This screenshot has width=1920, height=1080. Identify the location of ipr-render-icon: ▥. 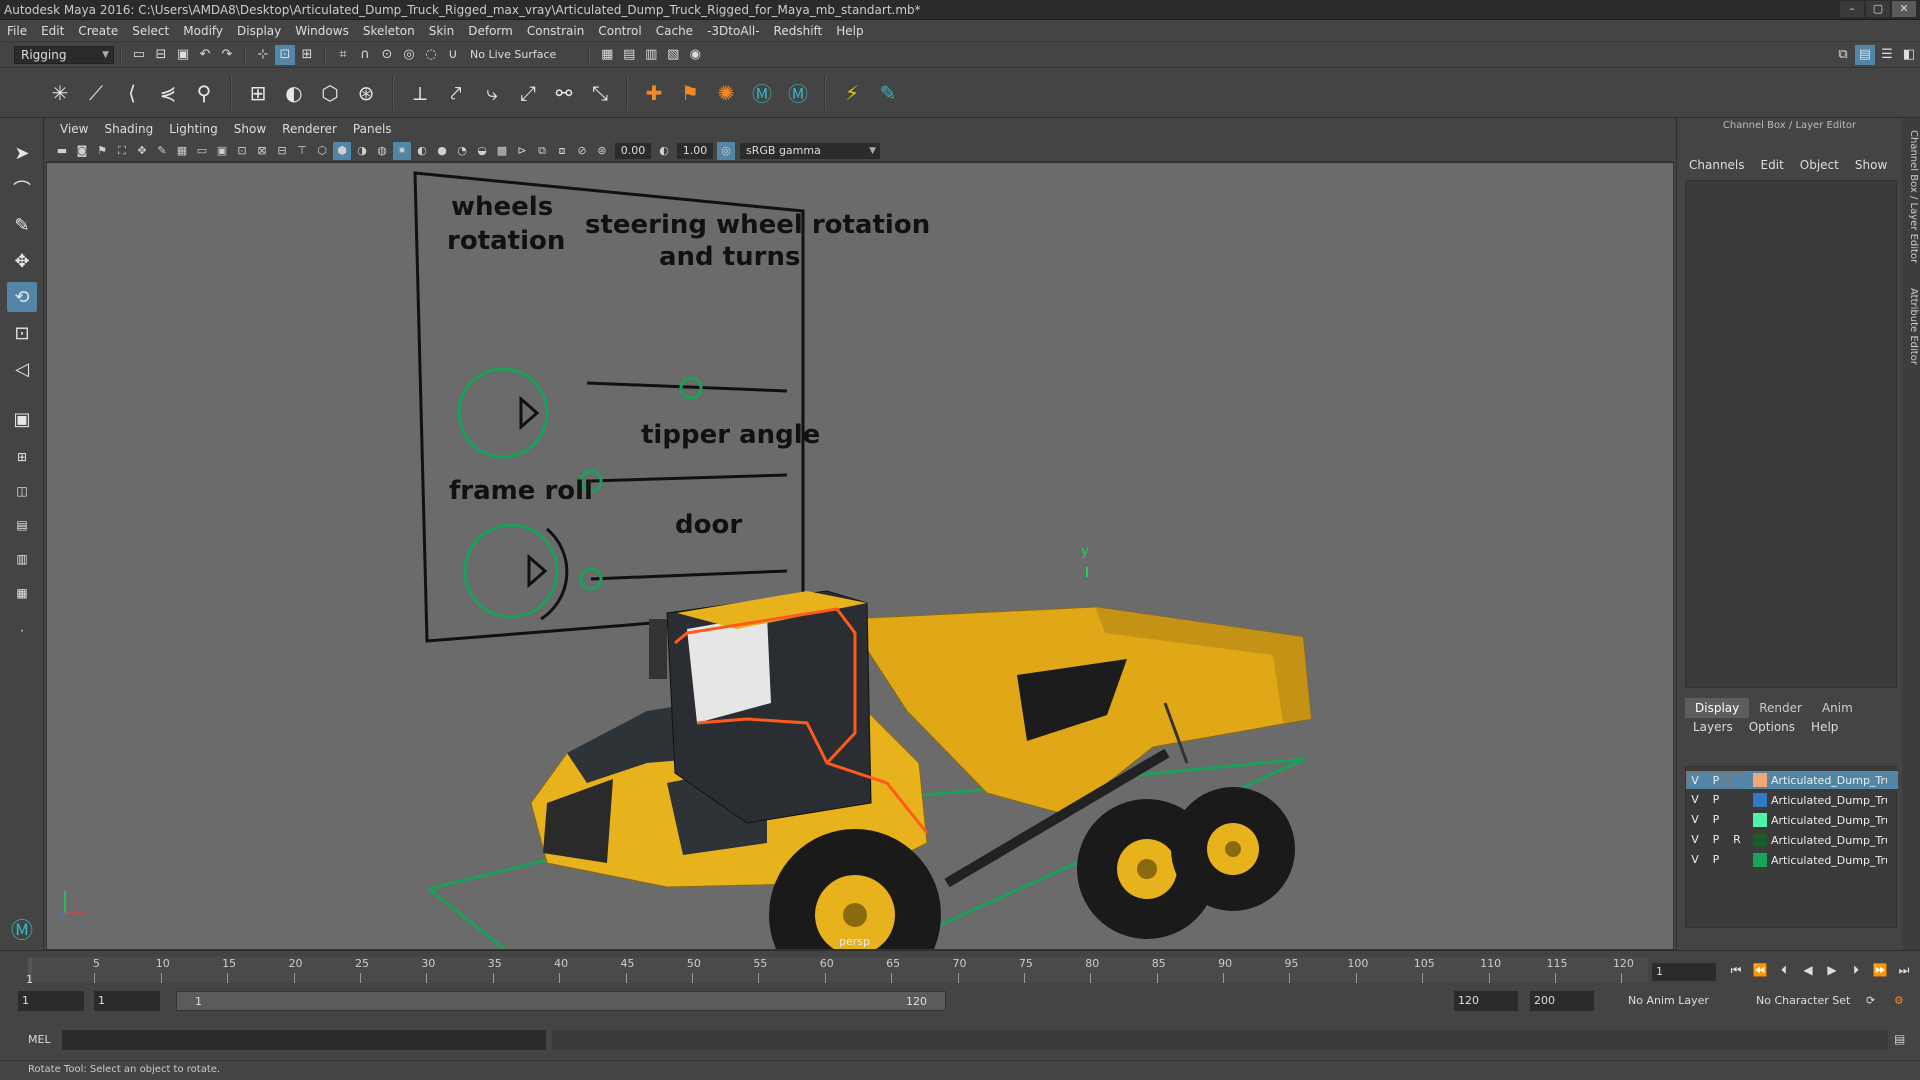
(651, 55).